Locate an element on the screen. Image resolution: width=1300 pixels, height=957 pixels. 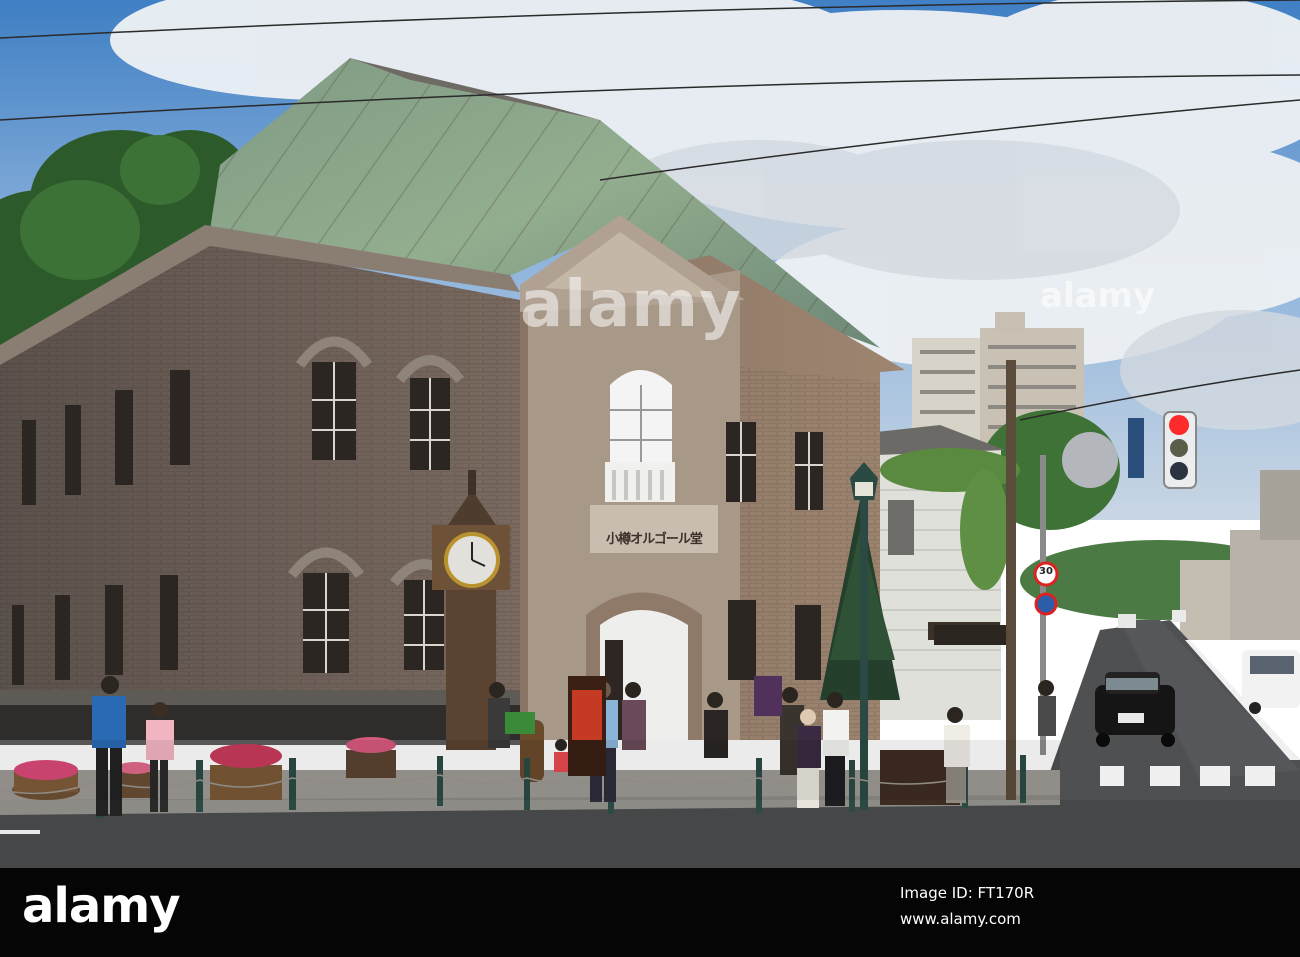
footer-bar is located at coordinates (650, 912).